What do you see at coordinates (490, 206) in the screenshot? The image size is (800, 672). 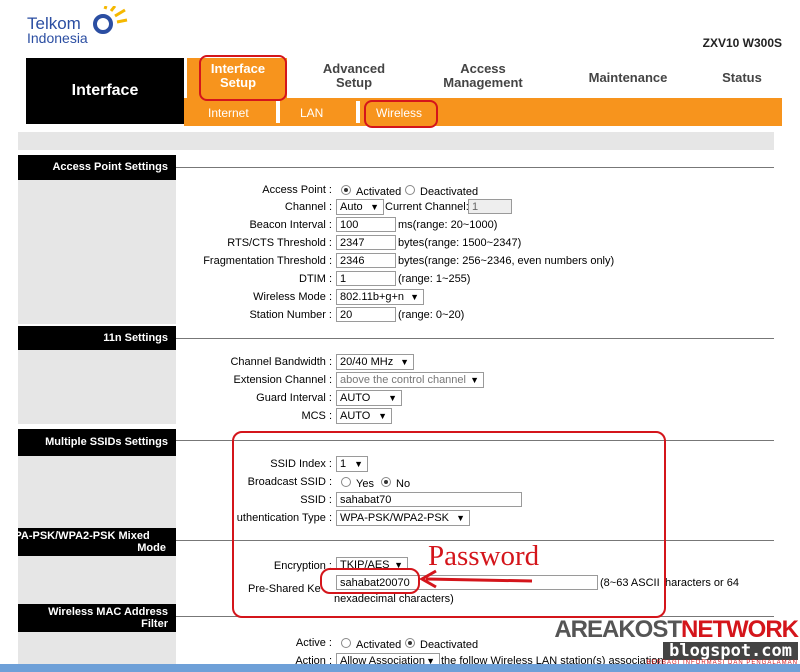 I see `current-channel-field: 1` at bounding box center [490, 206].